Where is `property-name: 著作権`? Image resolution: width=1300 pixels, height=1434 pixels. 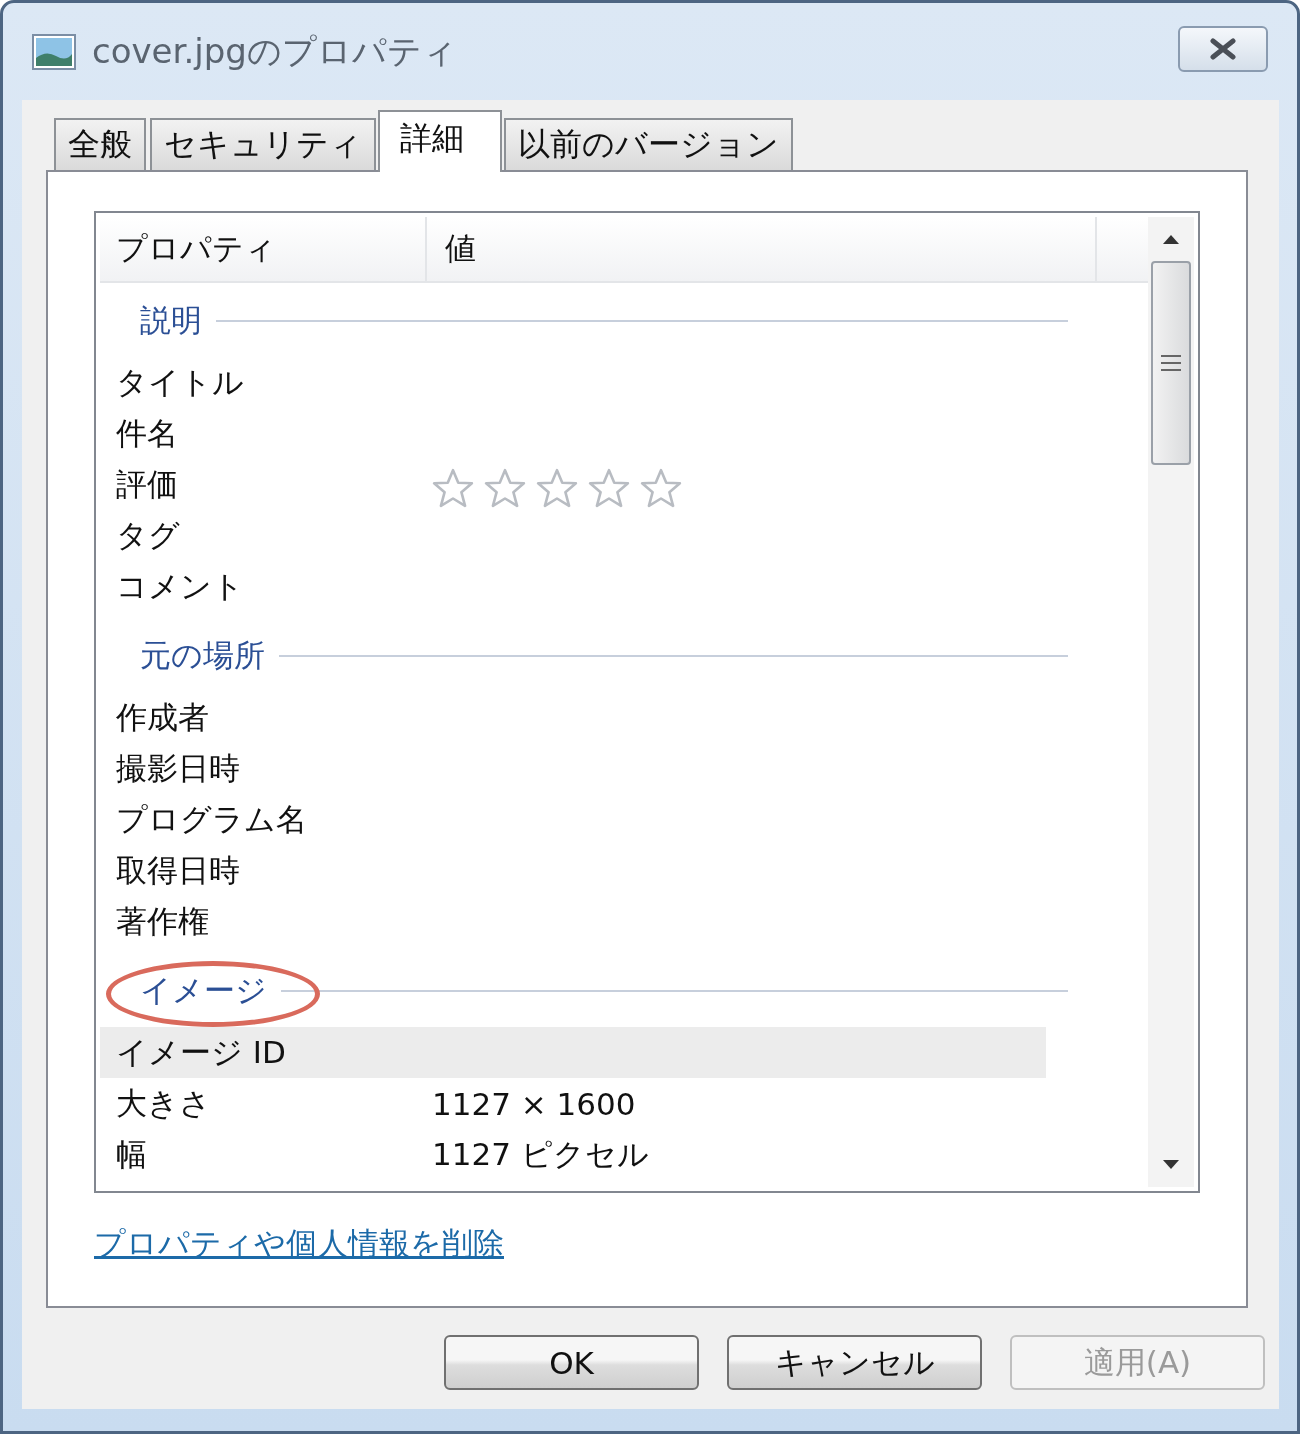
property-name: 著作権 is located at coordinates (162, 921).